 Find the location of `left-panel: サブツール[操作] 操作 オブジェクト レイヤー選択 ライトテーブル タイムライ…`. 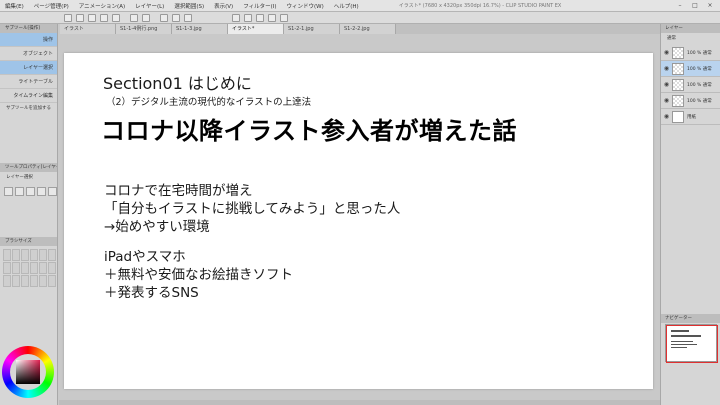

left-panel: サブツール[操作] 操作 オブジェクト レイヤー選択 ライトテーブル タイムライ… is located at coordinates (29, 214).